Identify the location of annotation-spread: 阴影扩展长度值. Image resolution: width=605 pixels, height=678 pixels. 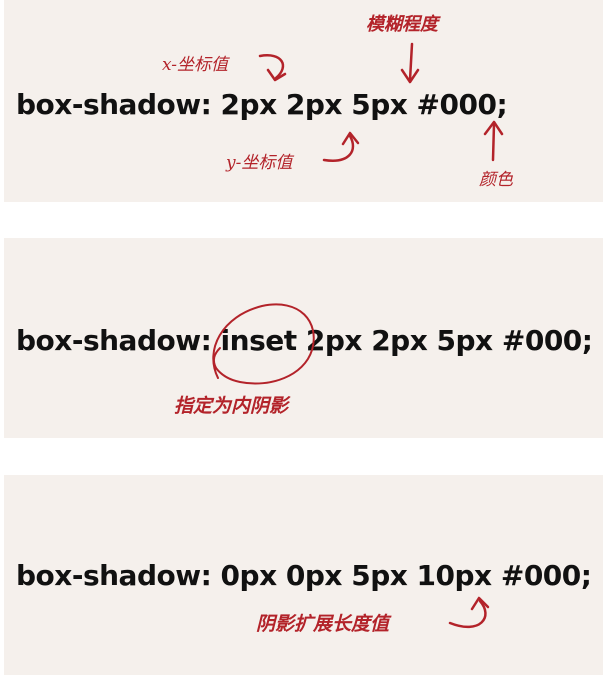
(323, 624).